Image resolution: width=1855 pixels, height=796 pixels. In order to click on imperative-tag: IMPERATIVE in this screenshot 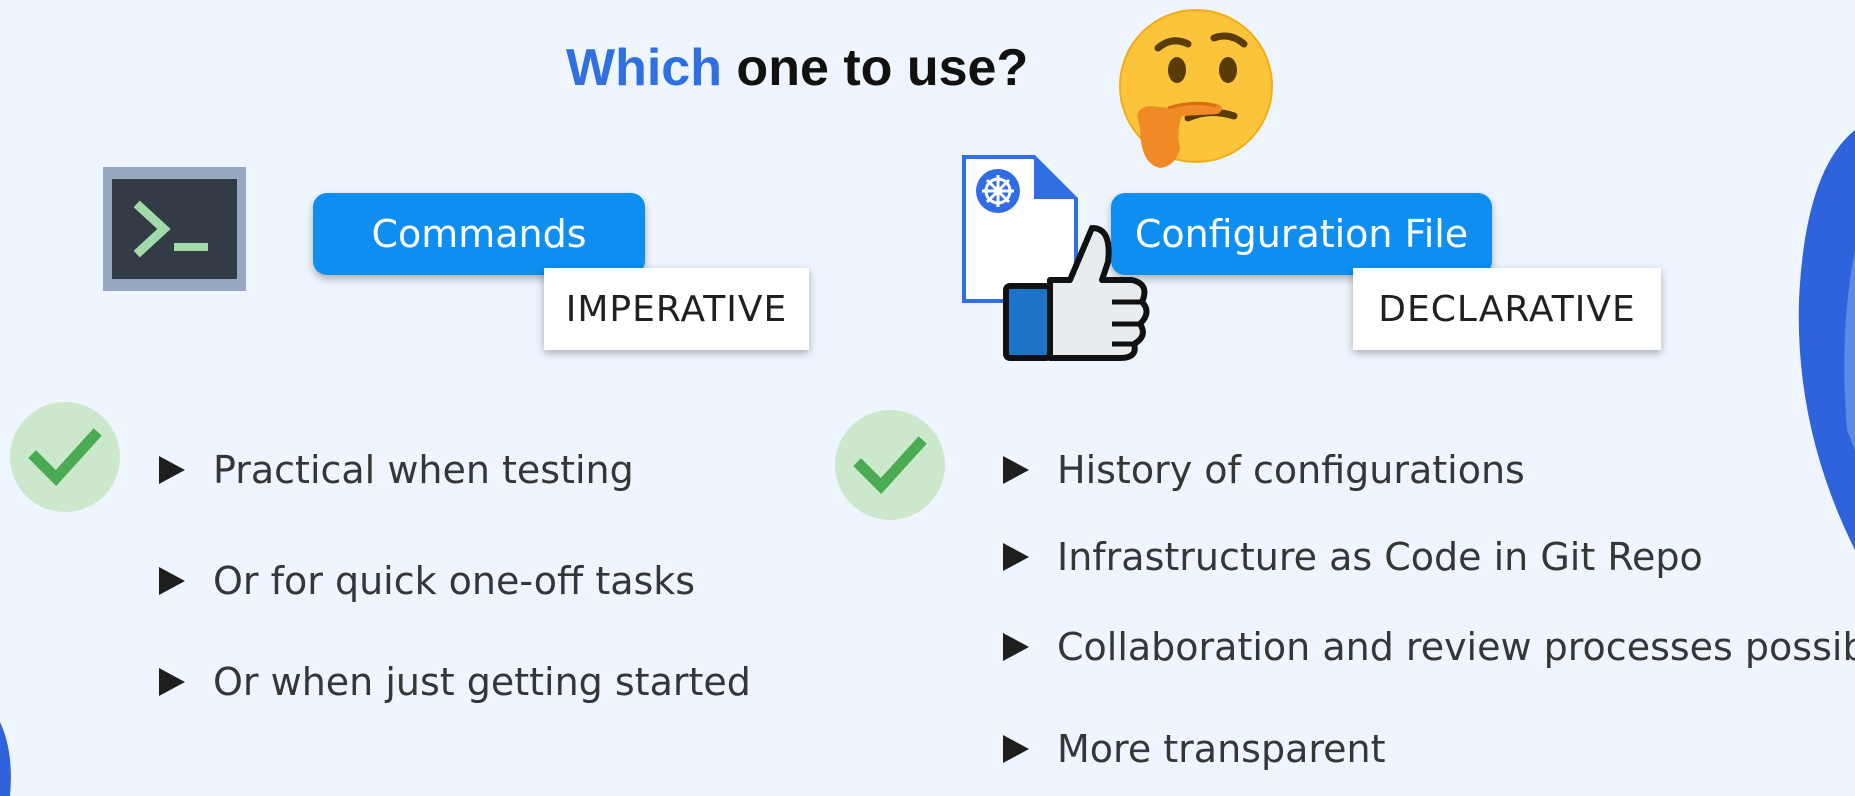, I will do `click(676, 309)`.